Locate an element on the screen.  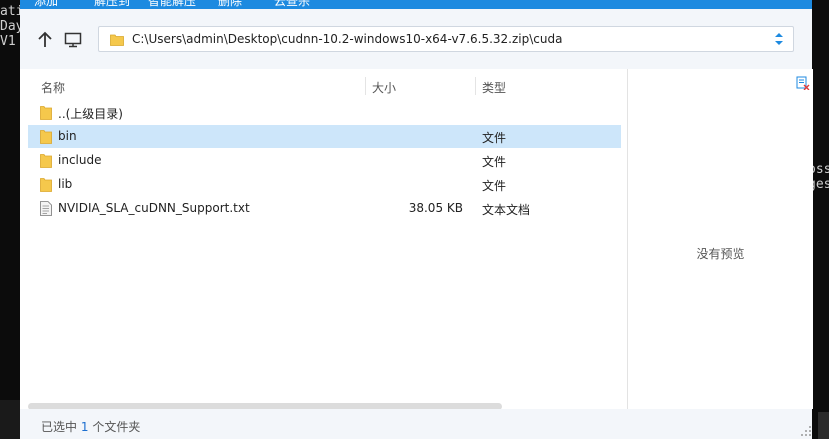
file-size: 38.05 KB is located at coordinates (435, 208).